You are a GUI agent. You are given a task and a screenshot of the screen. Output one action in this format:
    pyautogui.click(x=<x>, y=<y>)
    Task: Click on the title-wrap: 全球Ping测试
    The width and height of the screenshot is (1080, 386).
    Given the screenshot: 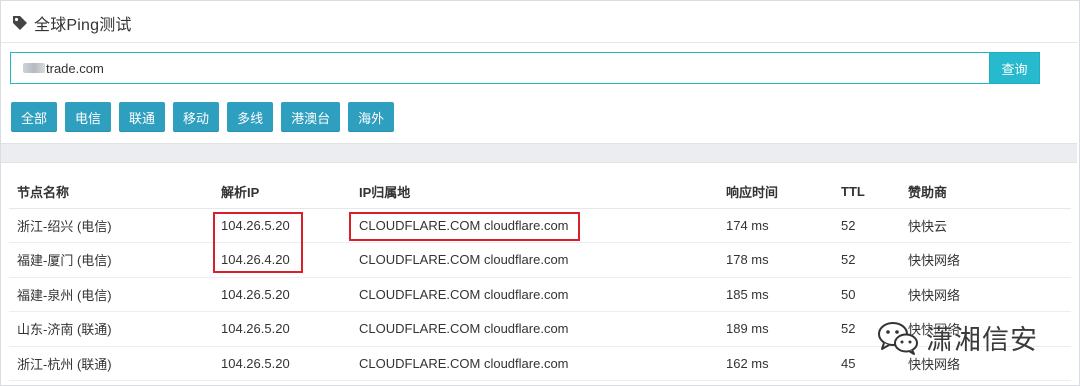 What is the action you would take?
    pyautogui.click(x=71, y=23)
    